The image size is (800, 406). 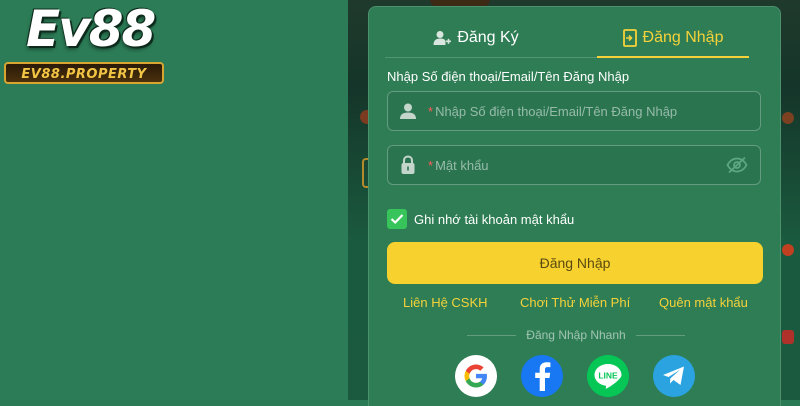 I want to click on line-login-button: LINE, so click(x=608, y=376).